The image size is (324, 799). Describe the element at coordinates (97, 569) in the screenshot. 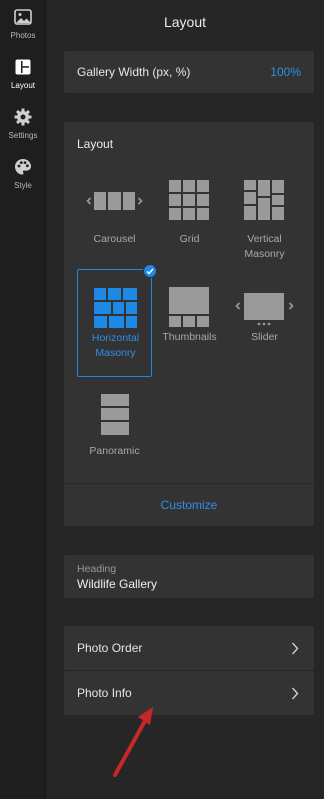

I see `heading-label: Heading` at that location.